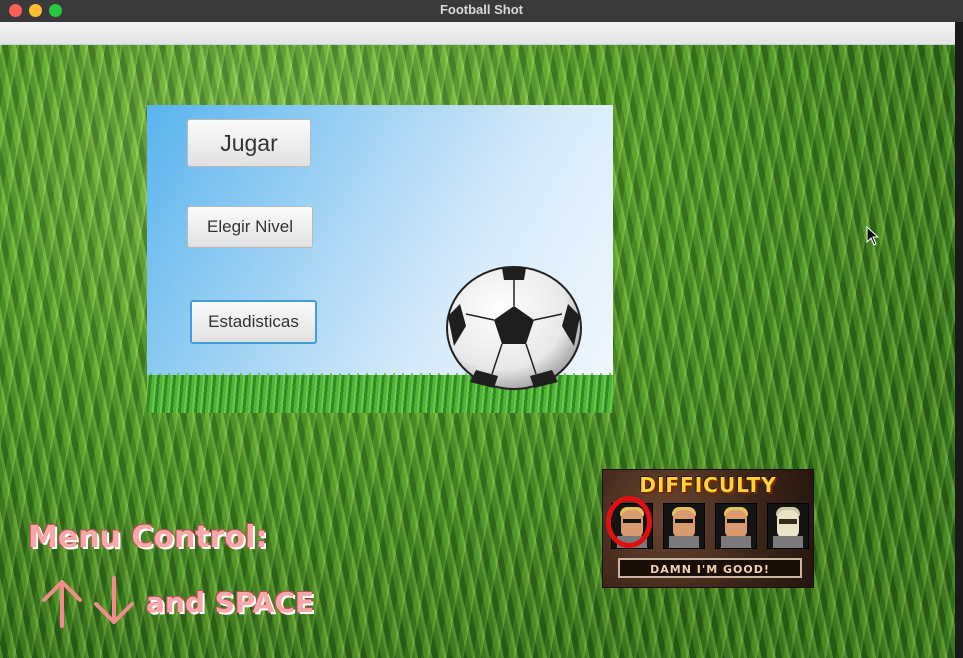 This screenshot has width=963, height=658. Describe the element at coordinates (629, 522) in the screenshot. I see `selection-ring` at that location.